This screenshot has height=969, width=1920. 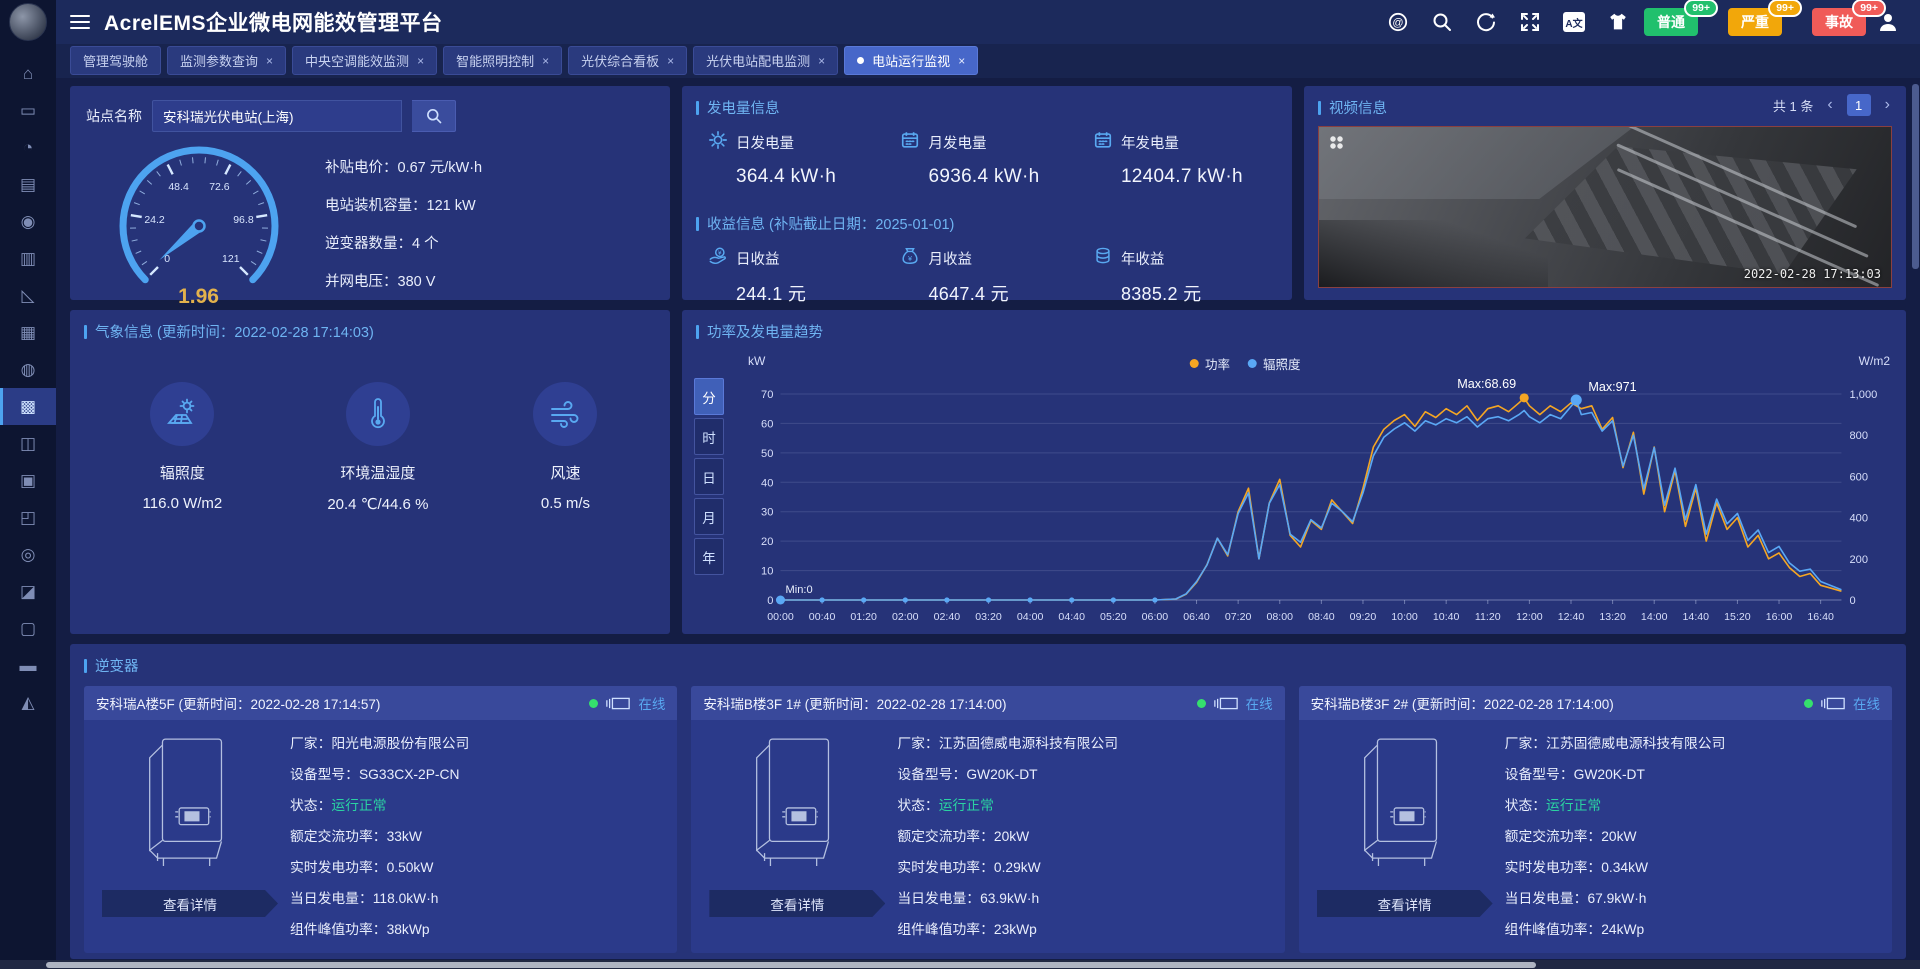 What do you see at coordinates (1820, 617) in the screenshot?
I see `svg-text: 16:40` at bounding box center [1820, 617].